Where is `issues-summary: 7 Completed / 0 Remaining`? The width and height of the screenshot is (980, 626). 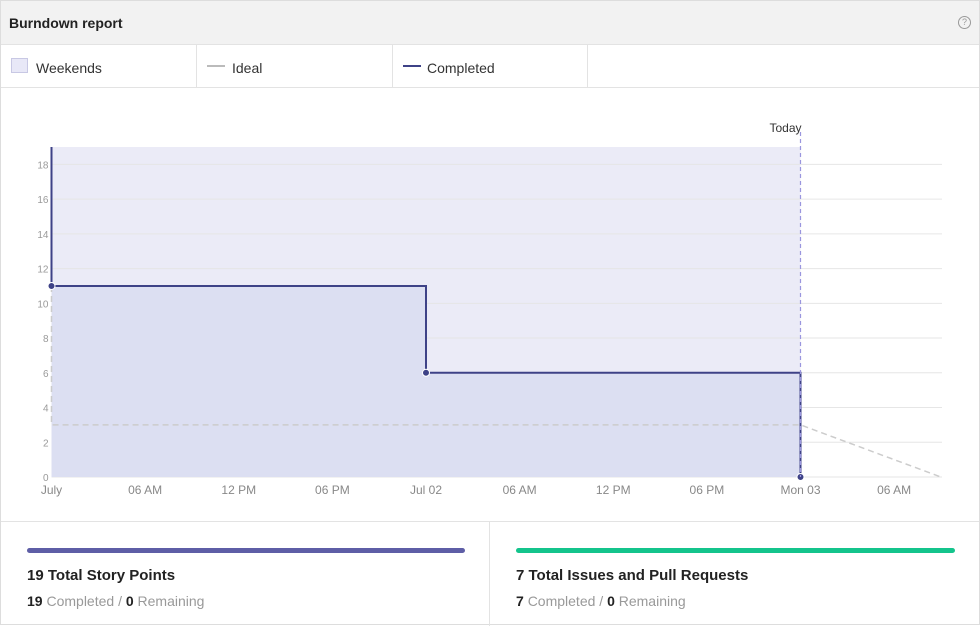
issues-summary: 7 Completed / 0 Remaining is located at coordinates (601, 601).